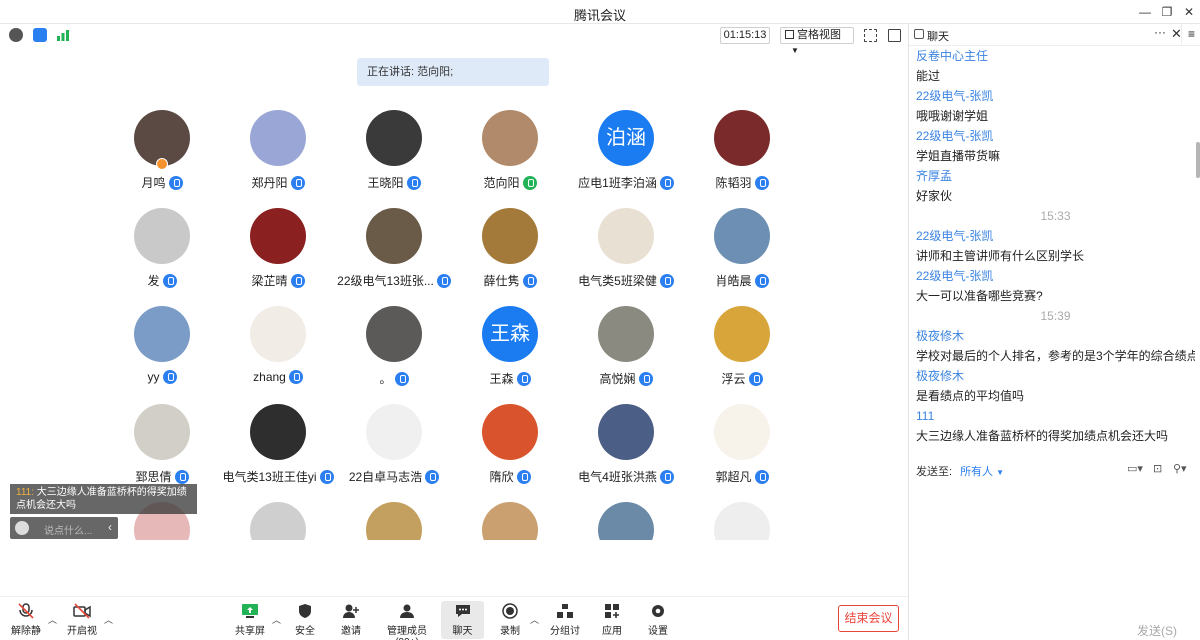 This screenshot has width=1200, height=640. Describe the element at coordinates (1157, 468) in the screenshot. I see `screenshot-icon: ⊡` at that location.